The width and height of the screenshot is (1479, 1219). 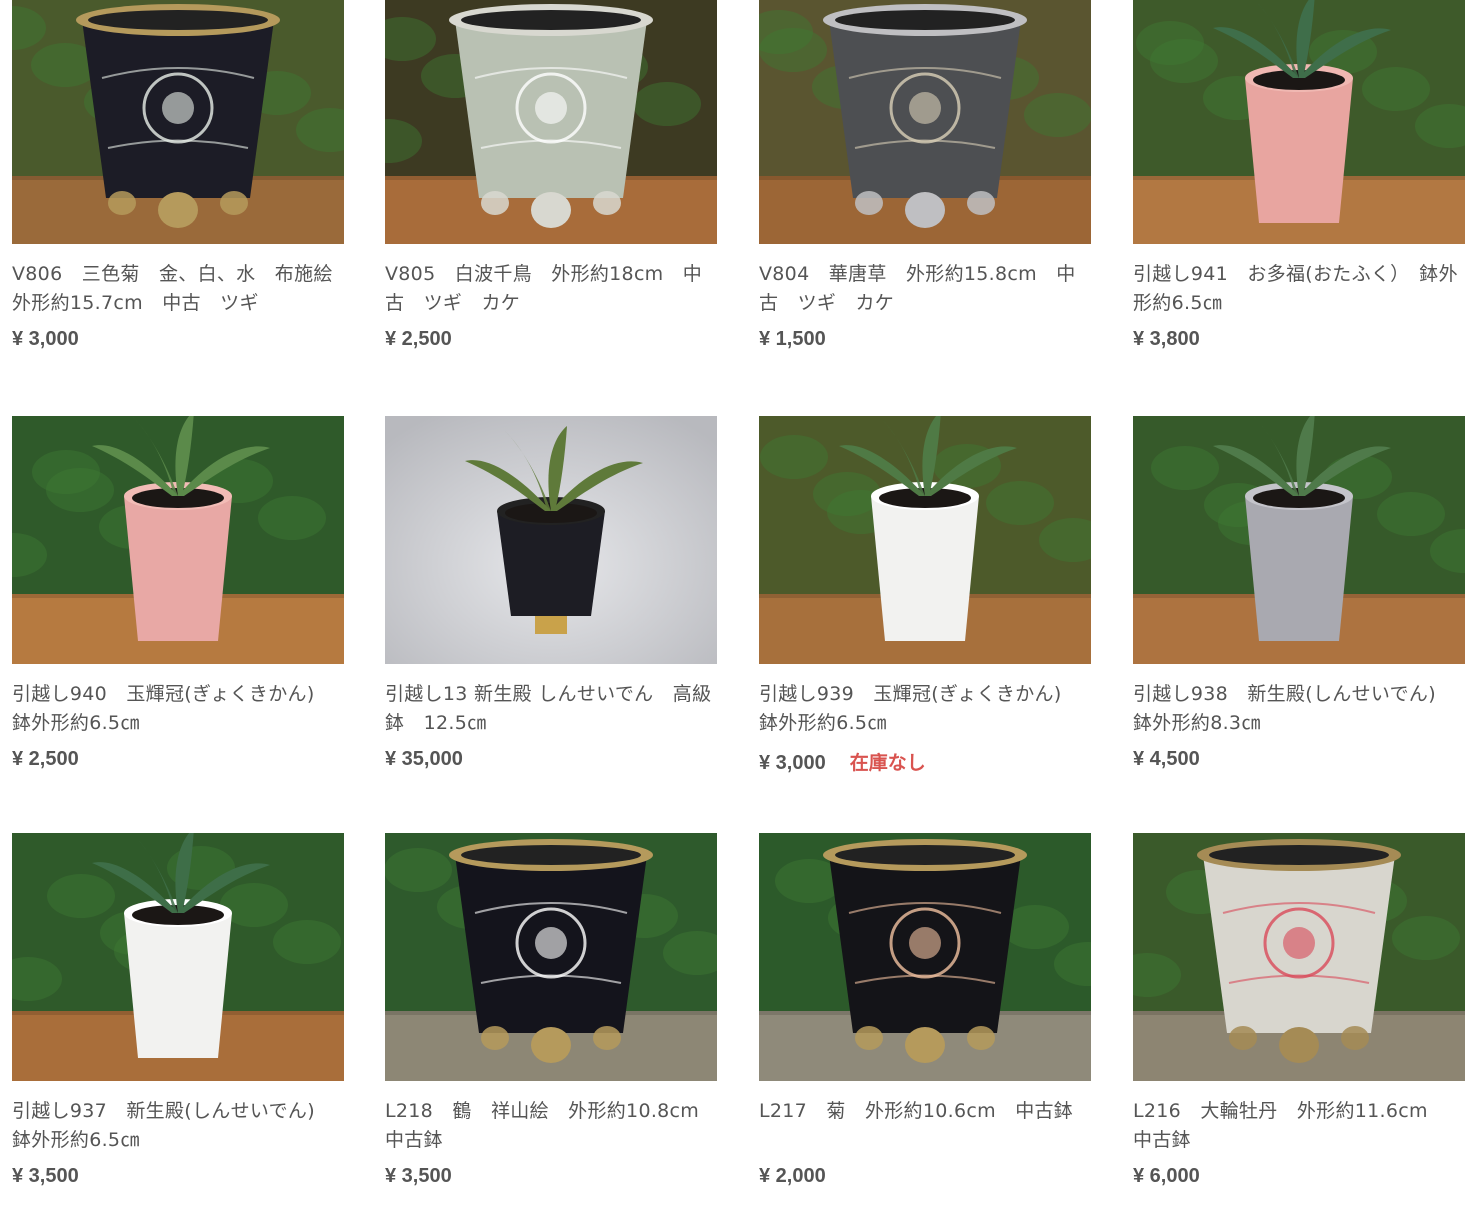 I want to click on product-title: L217 菊 外形約10.6cm 中古鉢, so click(x=925, y=1126).